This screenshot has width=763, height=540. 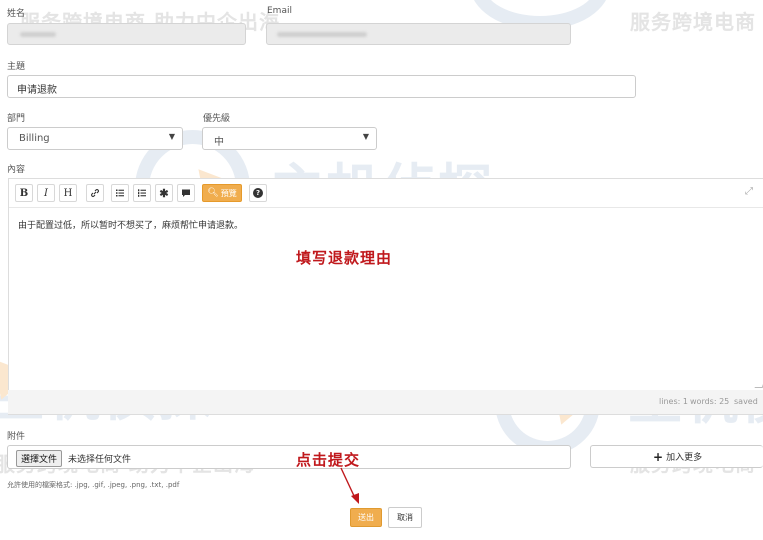 What do you see at coordinates (289, 138) in the screenshot?
I see `priority-select: 中 ▼` at bounding box center [289, 138].